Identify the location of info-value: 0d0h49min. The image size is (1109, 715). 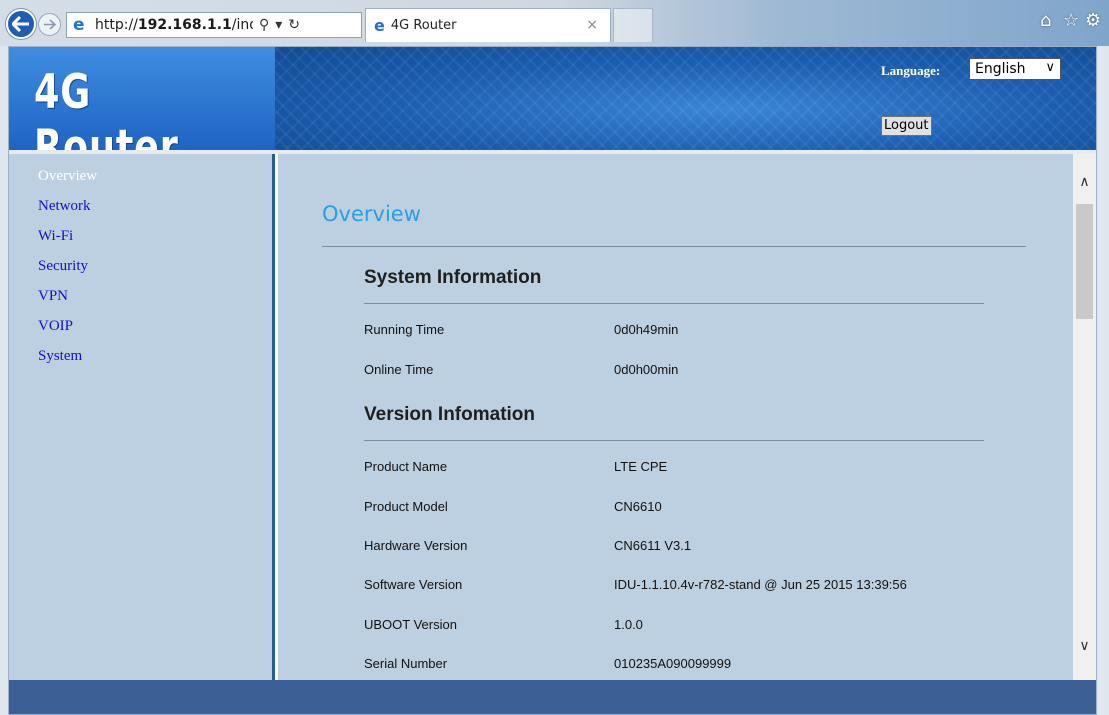
(646, 329).